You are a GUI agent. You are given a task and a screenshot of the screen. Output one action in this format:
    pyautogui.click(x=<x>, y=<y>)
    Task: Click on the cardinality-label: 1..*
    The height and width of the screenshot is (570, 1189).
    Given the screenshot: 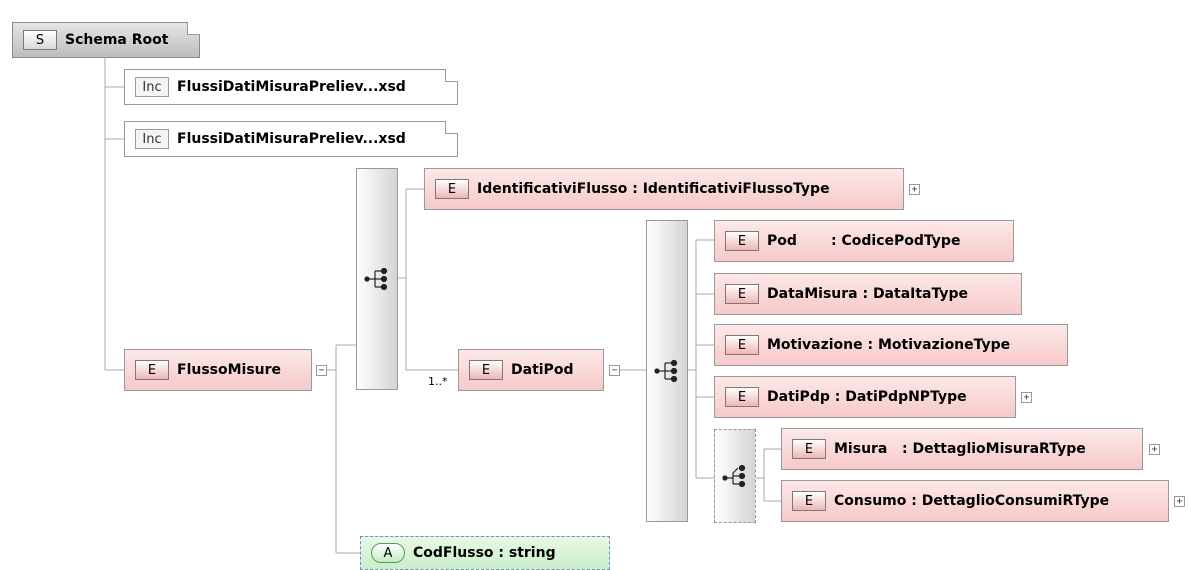 What is the action you would take?
    pyautogui.click(x=438, y=381)
    